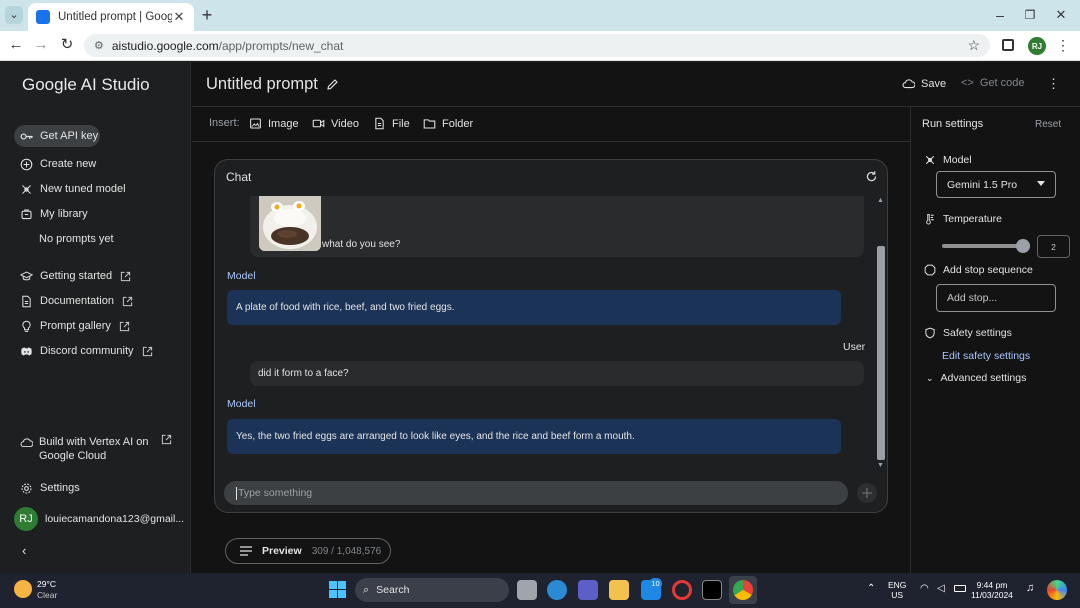 The height and width of the screenshot is (608, 1080). Describe the element at coordinates (881, 353) in the screenshot. I see `chat-scroll-thumb` at that location.